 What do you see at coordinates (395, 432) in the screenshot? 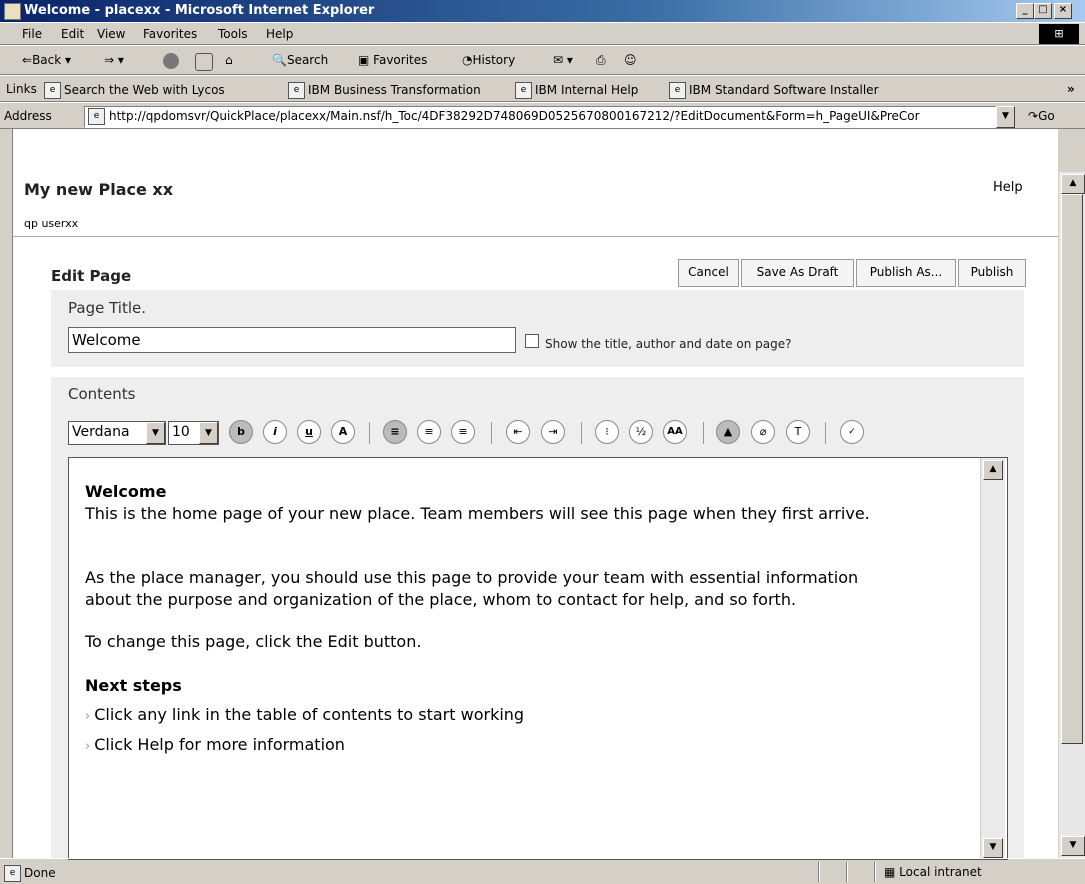
I see `align-left-icon: ≡` at bounding box center [395, 432].